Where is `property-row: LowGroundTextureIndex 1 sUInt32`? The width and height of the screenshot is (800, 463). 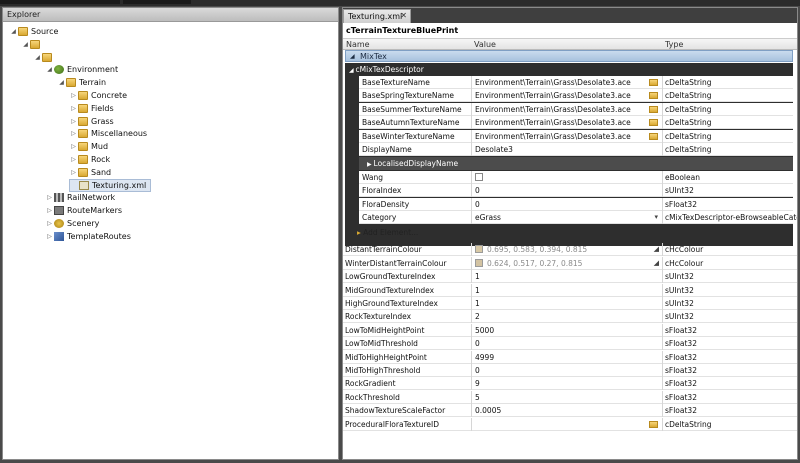
property-row: LowGroundTextureIndex 1 sUInt32 is located at coordinates (570, 277).